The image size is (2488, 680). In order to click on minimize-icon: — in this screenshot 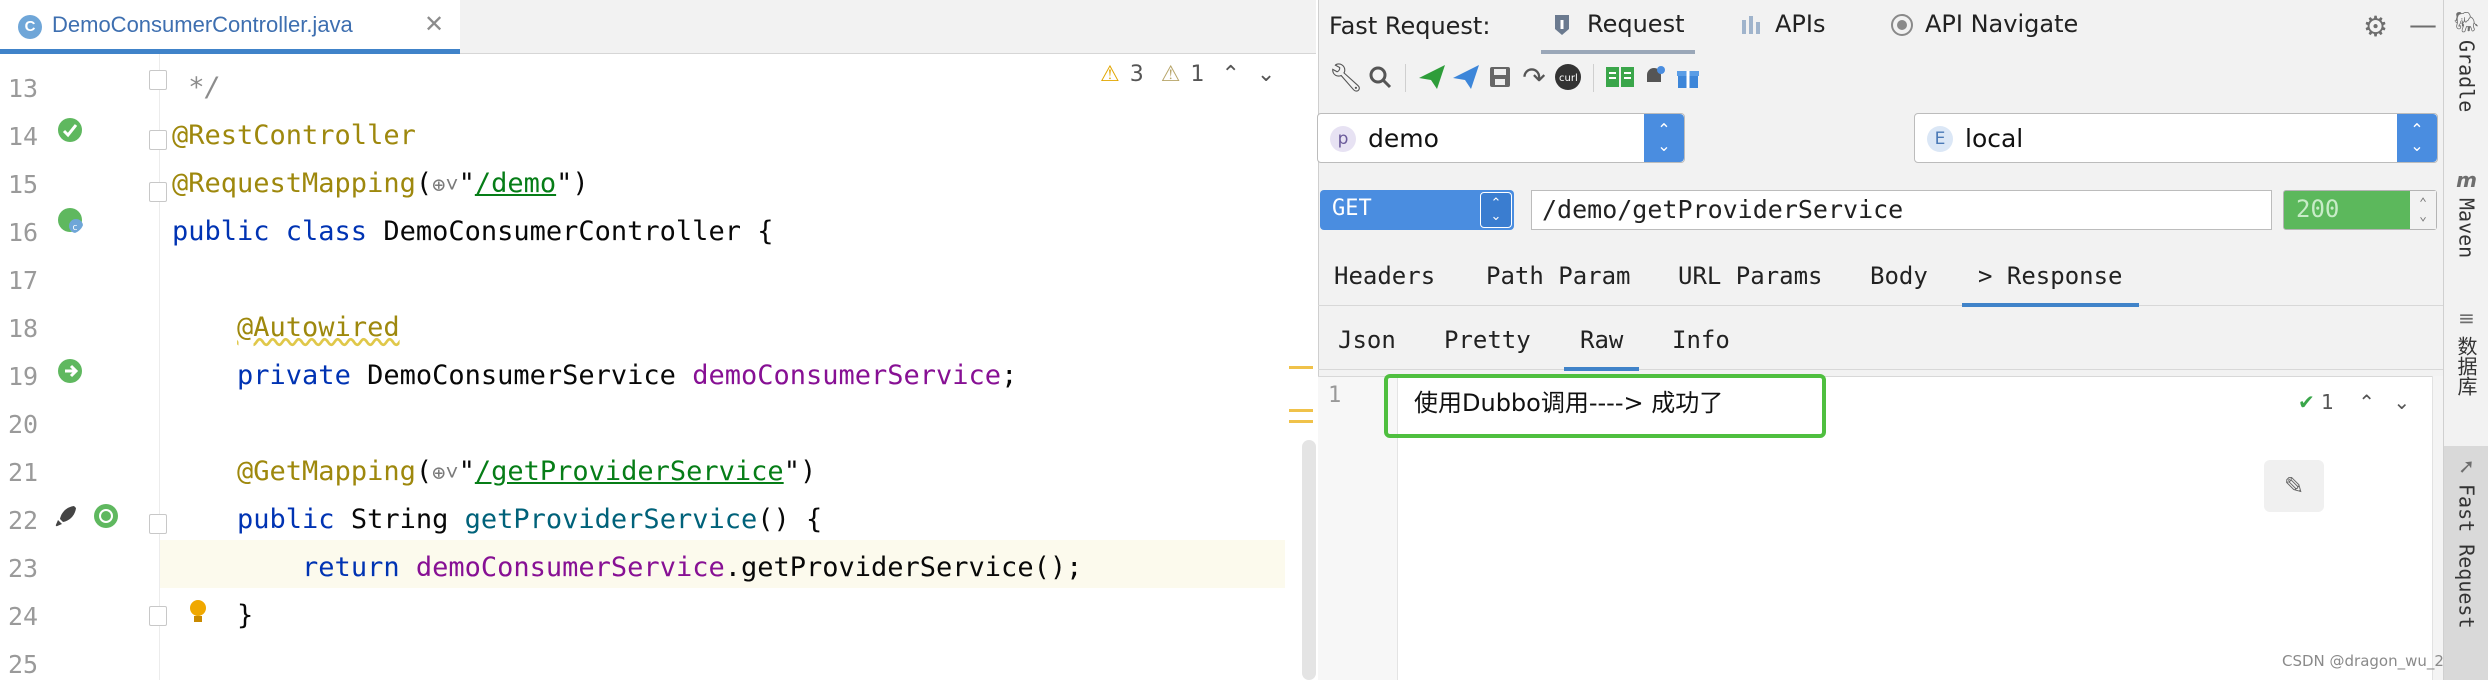, I will do `click(2423, 24)`.